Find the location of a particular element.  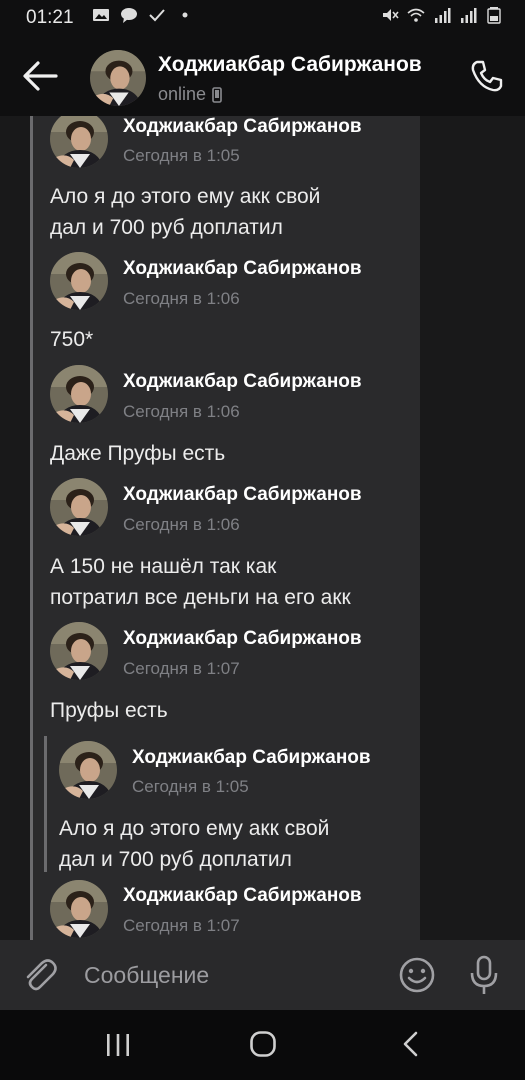

battery-icon is located at coordinates (494, 15).